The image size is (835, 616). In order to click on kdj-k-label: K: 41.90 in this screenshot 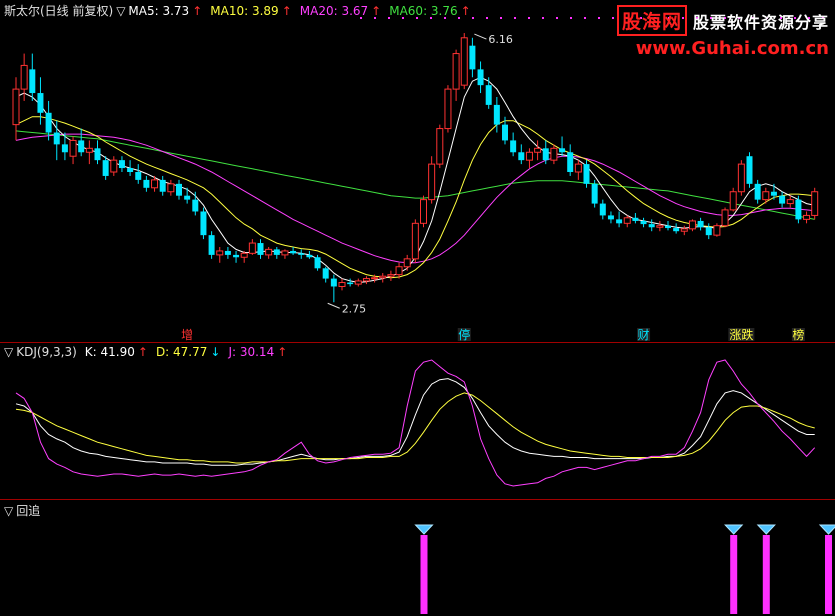, I will do `click(109, 352)`.